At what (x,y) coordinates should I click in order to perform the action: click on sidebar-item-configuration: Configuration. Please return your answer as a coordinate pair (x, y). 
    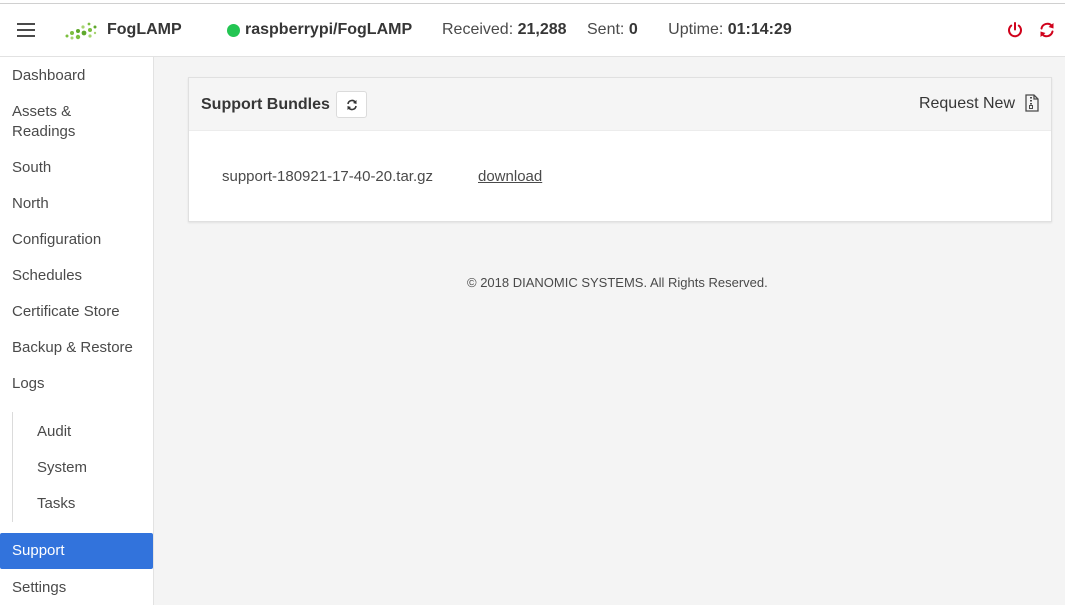
    Looking at the image, I should click on (76, 240).